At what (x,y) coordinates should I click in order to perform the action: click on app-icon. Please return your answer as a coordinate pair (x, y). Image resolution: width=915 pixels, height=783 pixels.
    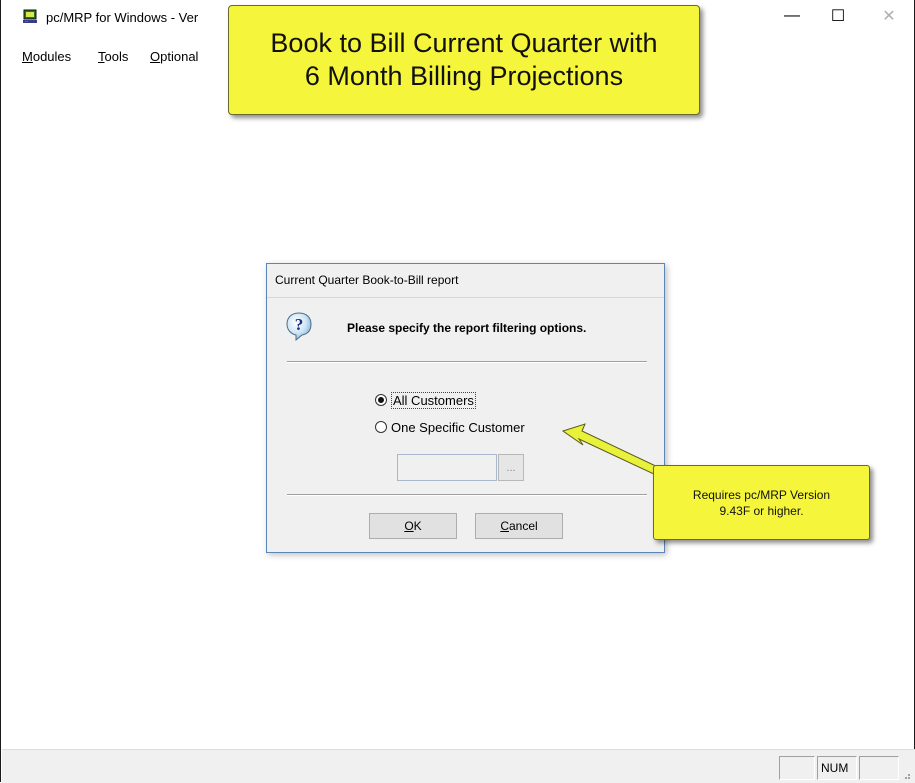
    Looking at the image, I should click on (30, 16).